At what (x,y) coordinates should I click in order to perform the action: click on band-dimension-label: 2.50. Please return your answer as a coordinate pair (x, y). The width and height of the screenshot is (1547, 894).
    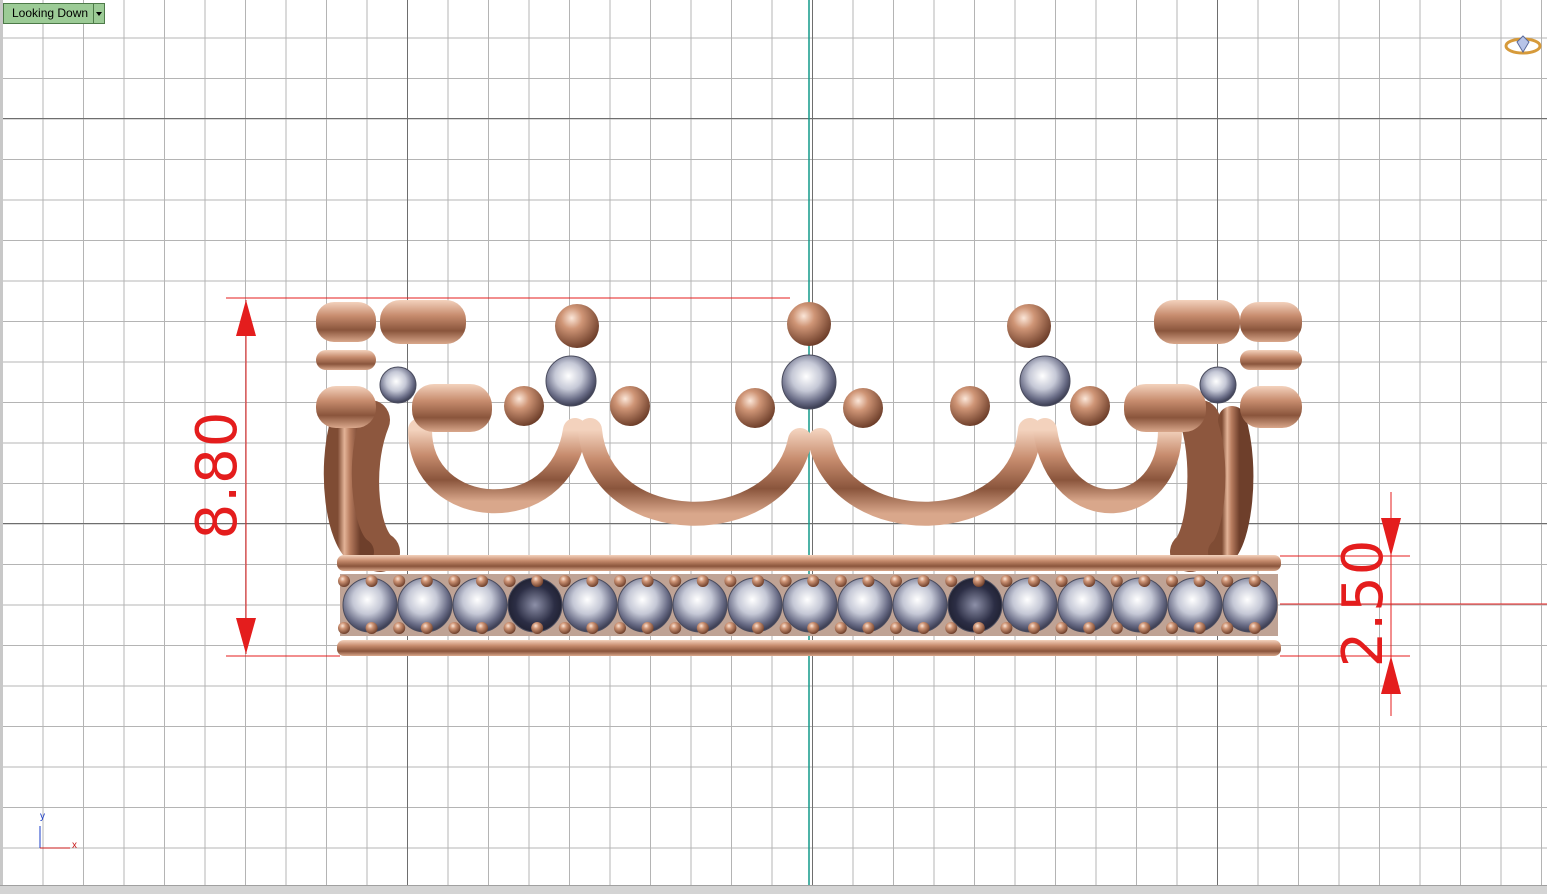
    Looking at the image, I should click on (1363, 603).